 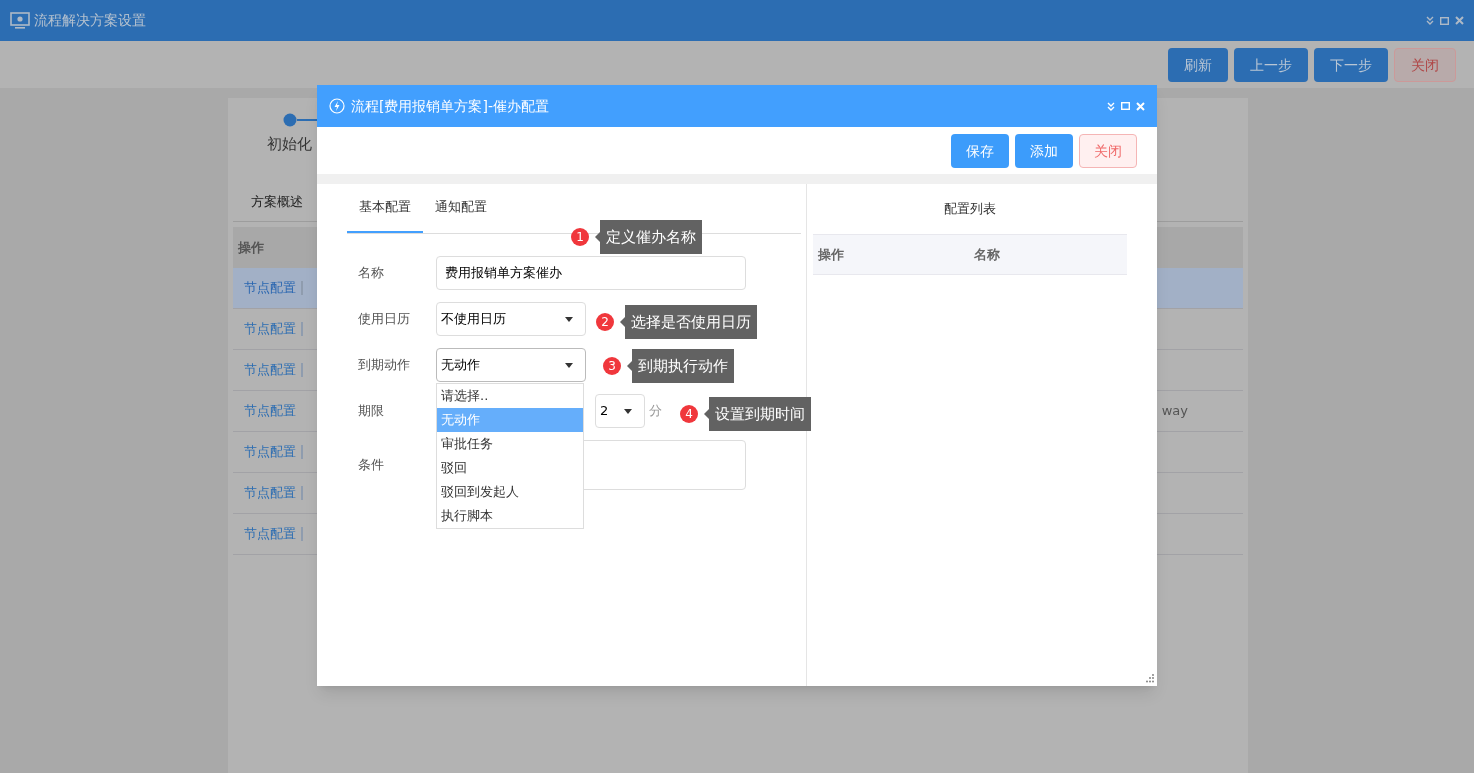 I want to click on field-label: 期限, so click(x=371, y=411).